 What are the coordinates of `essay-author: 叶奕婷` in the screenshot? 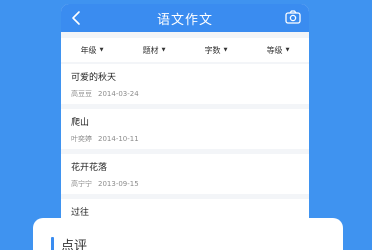 It's located at (81, 139).